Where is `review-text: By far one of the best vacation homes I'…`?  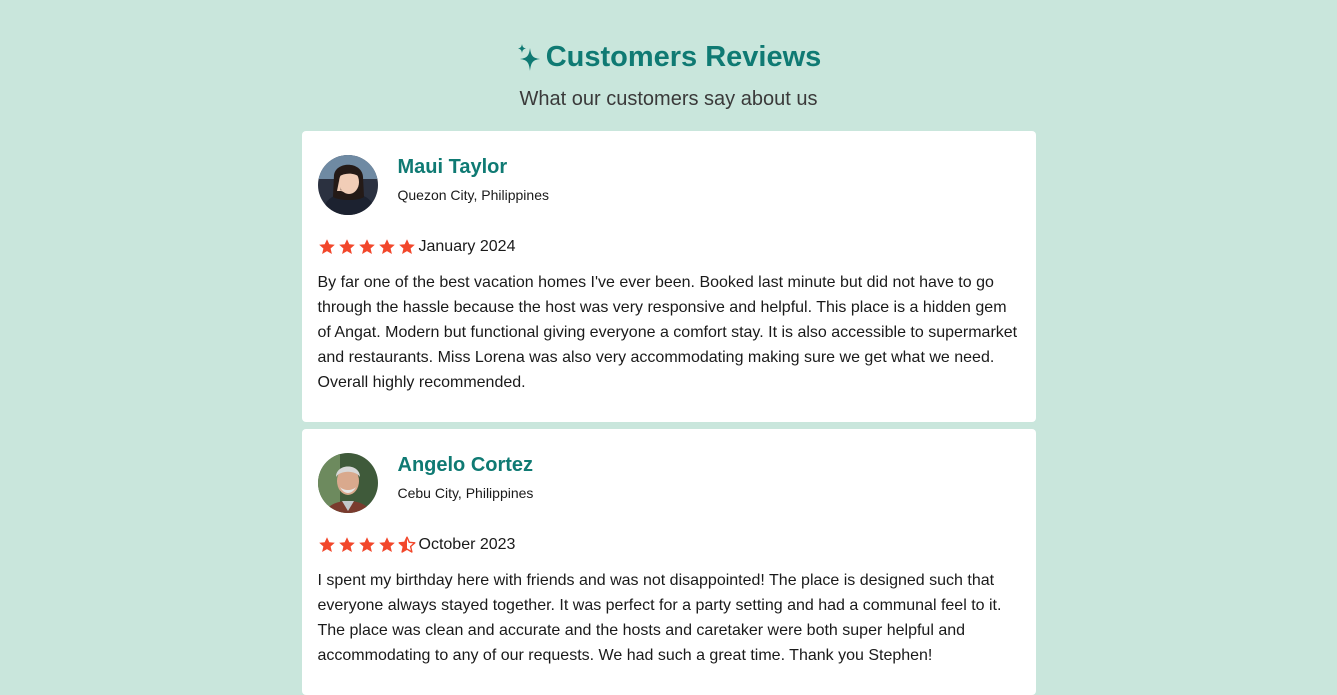 review-text: By far one of the best vacation homes I'… is located at coordinates (667, 332).